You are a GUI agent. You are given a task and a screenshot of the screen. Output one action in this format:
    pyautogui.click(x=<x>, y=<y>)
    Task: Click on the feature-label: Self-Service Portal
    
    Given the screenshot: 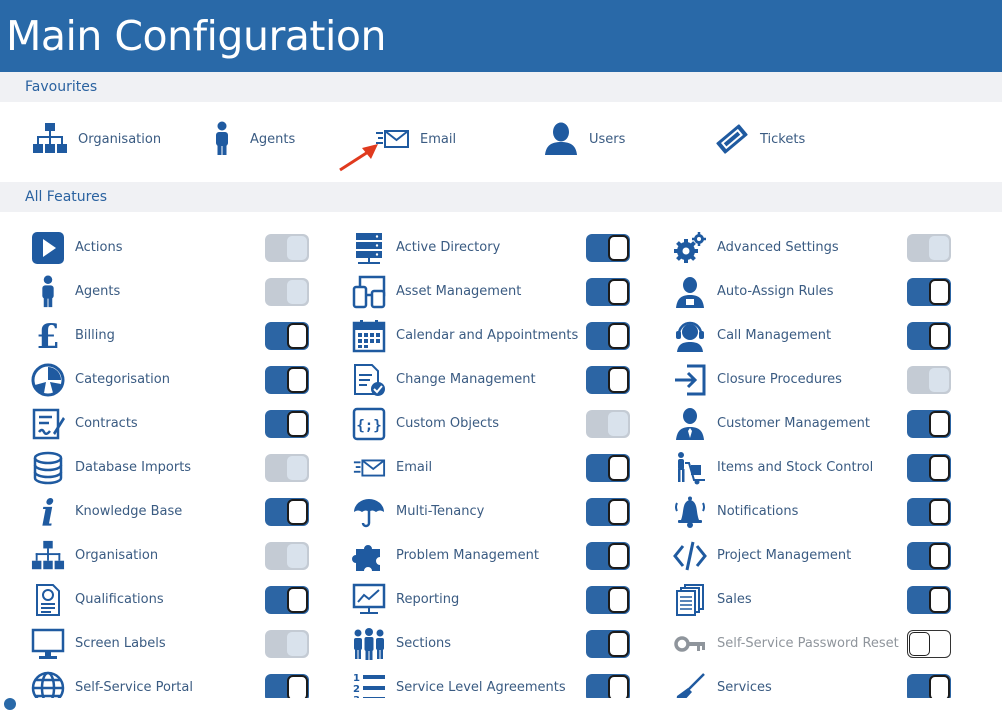 What is the action you would take?
    pyautogui.click(x=134, y=687)
    